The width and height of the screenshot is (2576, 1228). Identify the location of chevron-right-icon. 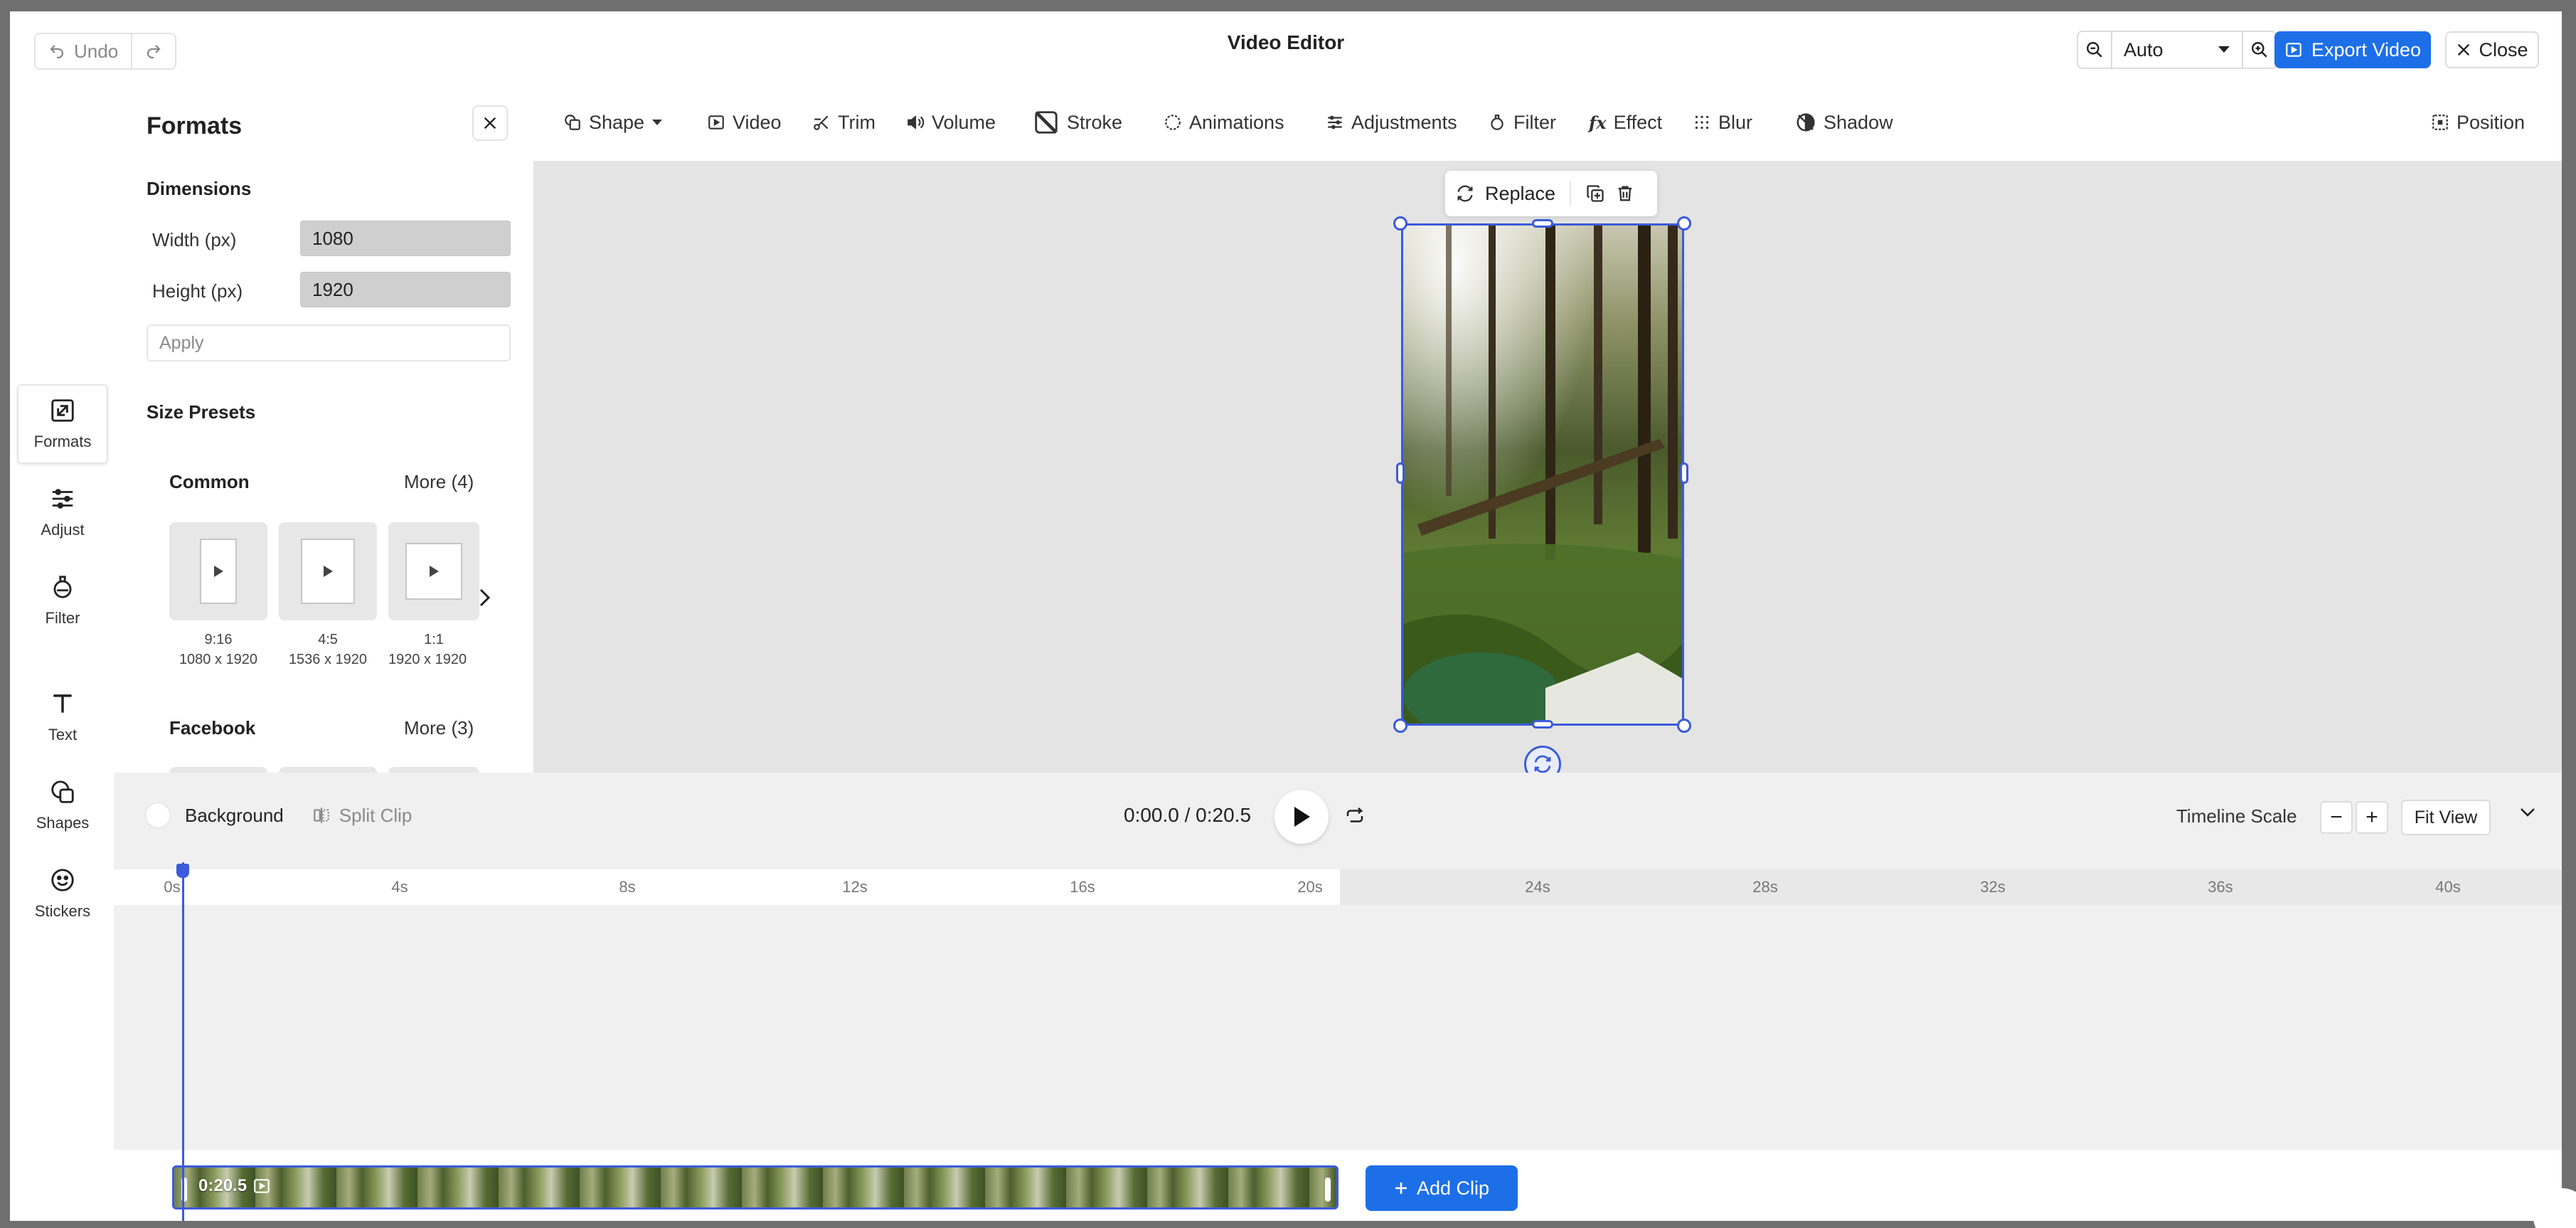
(485, 597).